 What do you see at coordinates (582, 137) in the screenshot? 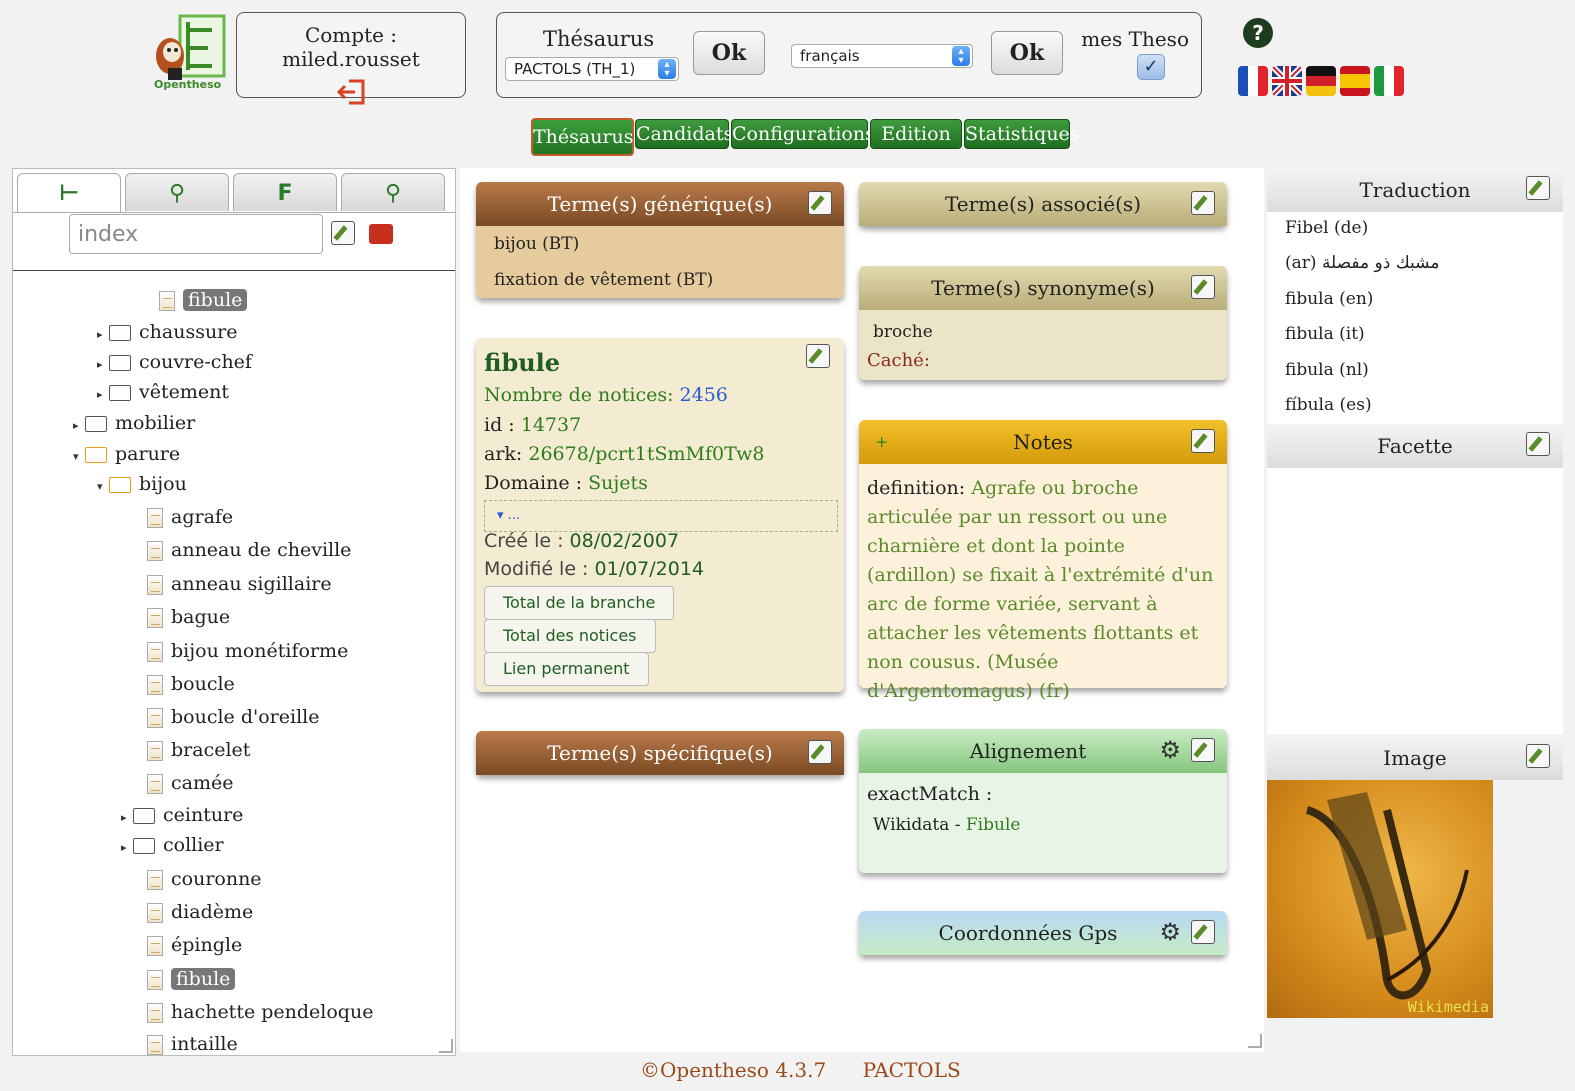
I see `menu-tab-thesaurus: Thésaurus` at bounding box center [582, 137].